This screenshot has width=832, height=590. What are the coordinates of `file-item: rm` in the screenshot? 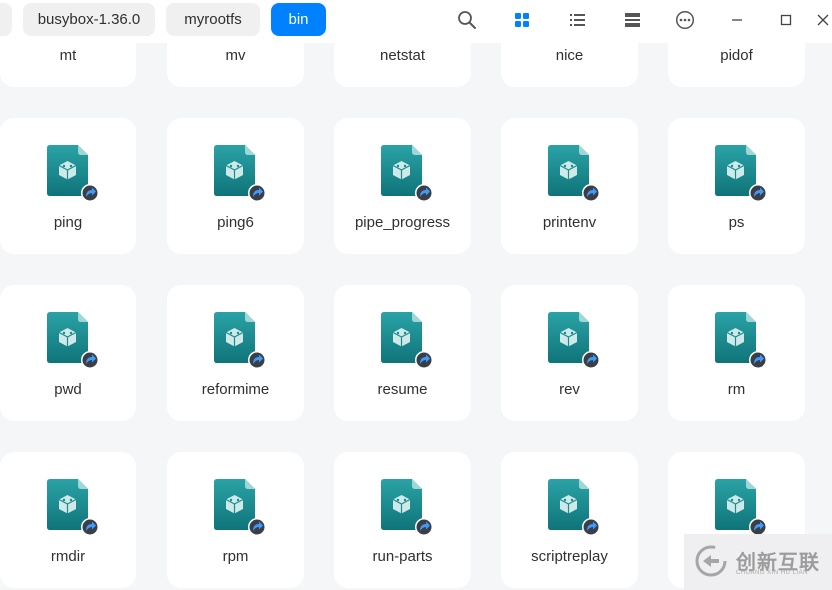 It's located at (736, 353).